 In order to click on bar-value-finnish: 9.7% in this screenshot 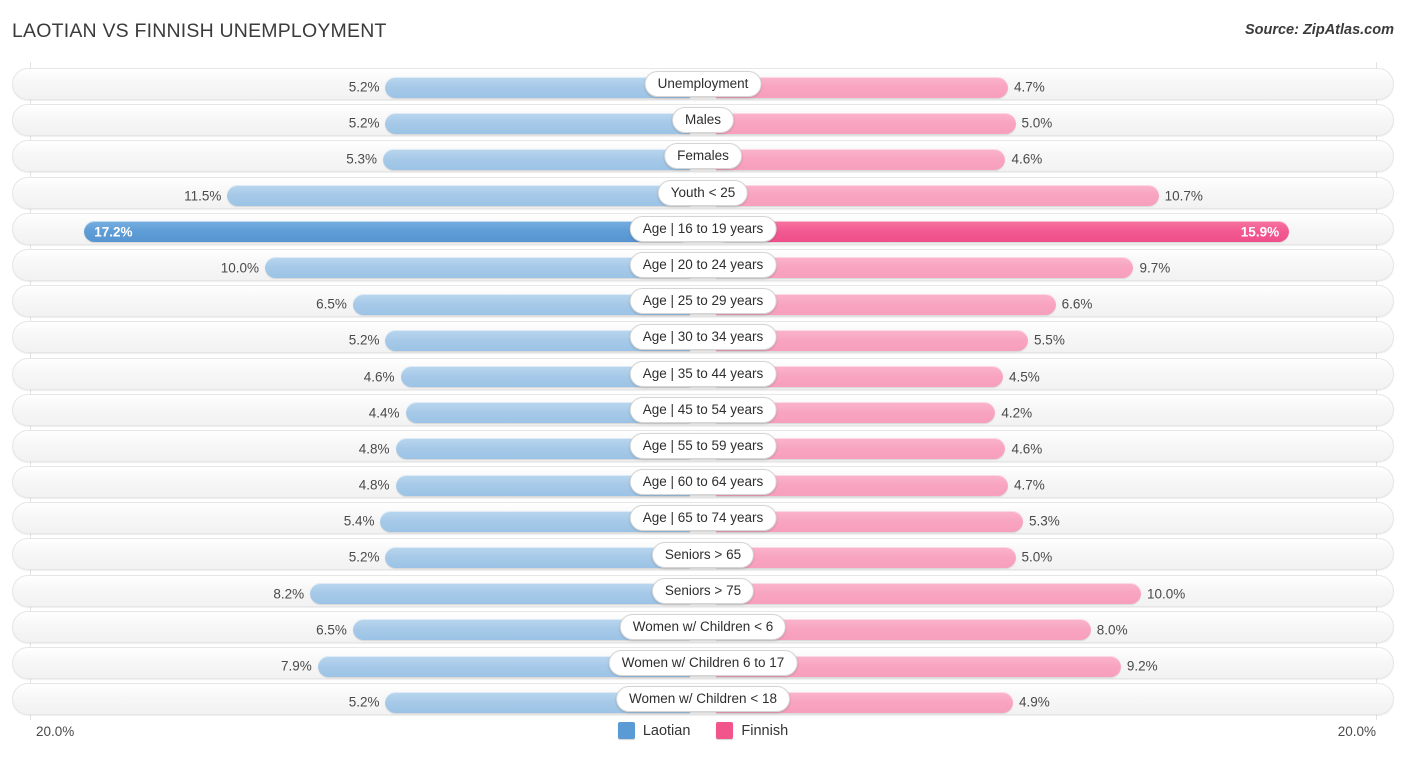, I will do `click(1155, 268)`.